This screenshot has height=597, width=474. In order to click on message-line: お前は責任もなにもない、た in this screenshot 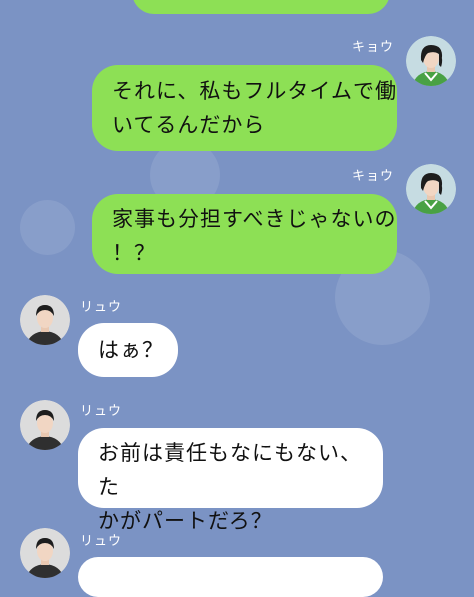, I will do `click(230, 470)`.